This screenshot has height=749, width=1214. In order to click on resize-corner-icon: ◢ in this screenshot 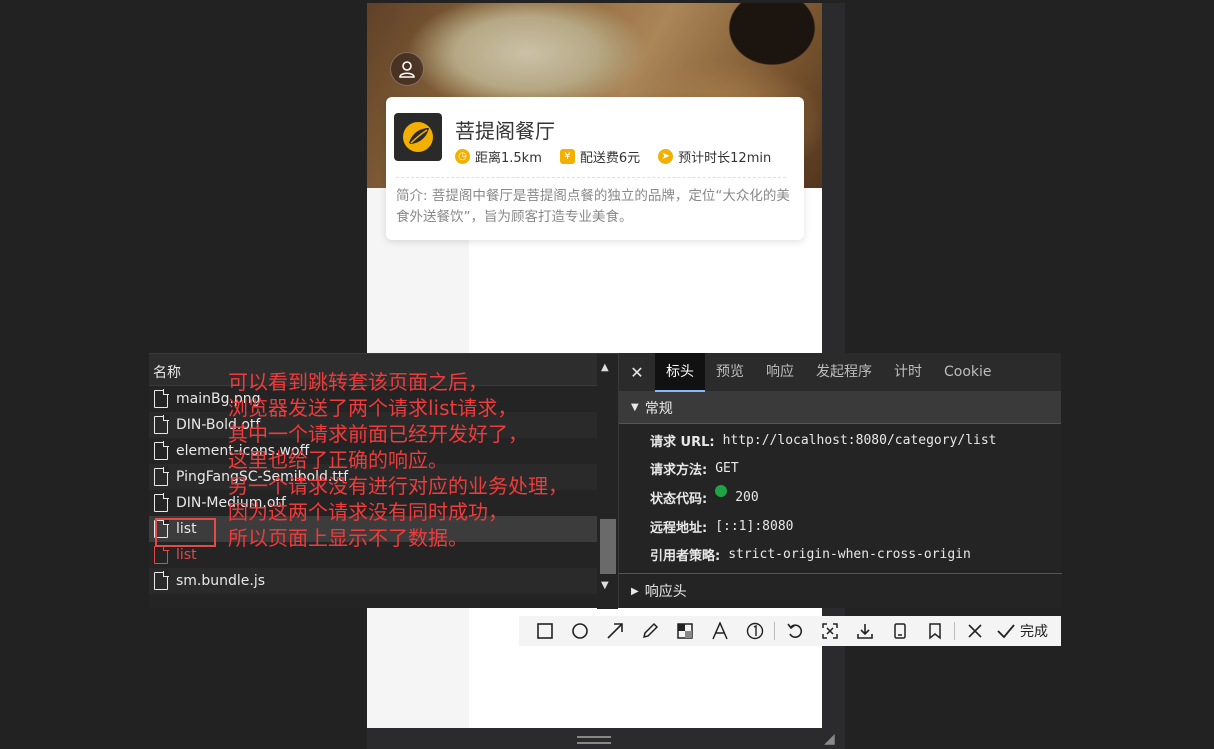, I will do `click(832, 739)`.